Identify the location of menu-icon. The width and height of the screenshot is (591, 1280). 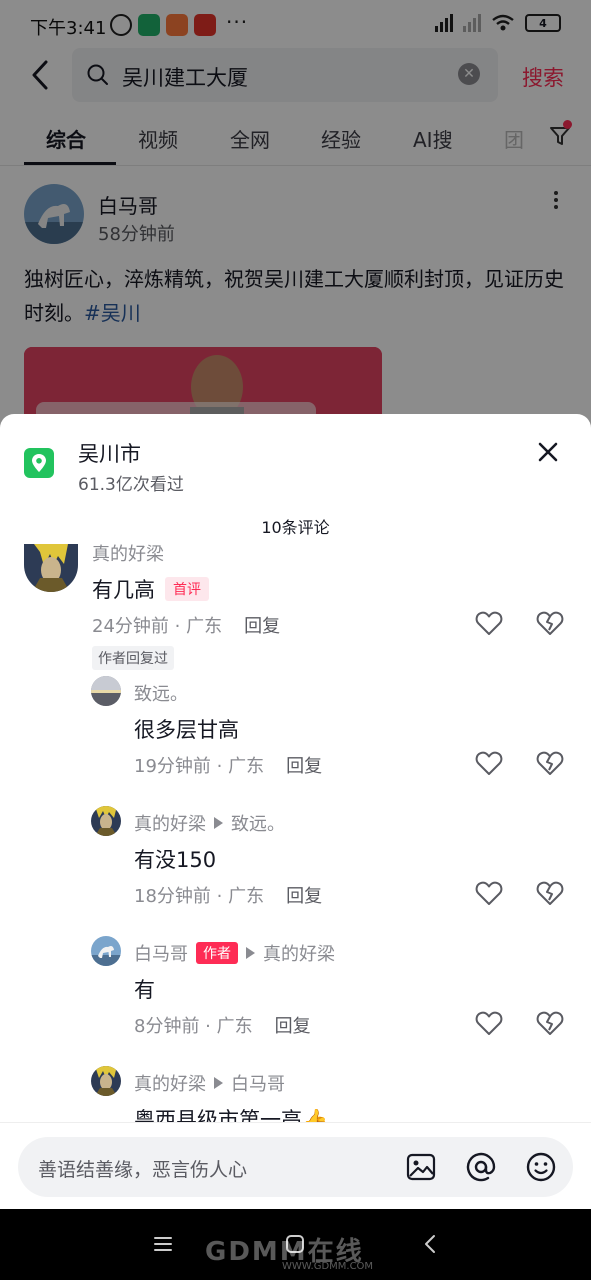
(163, 1244).